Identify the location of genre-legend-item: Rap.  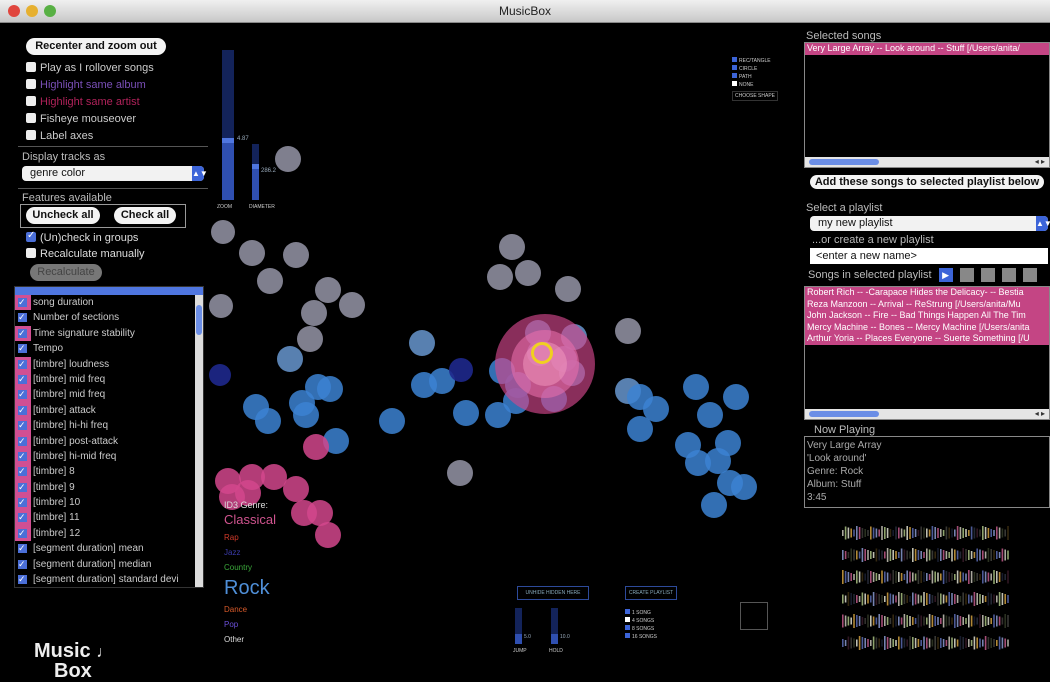
(250, 537).